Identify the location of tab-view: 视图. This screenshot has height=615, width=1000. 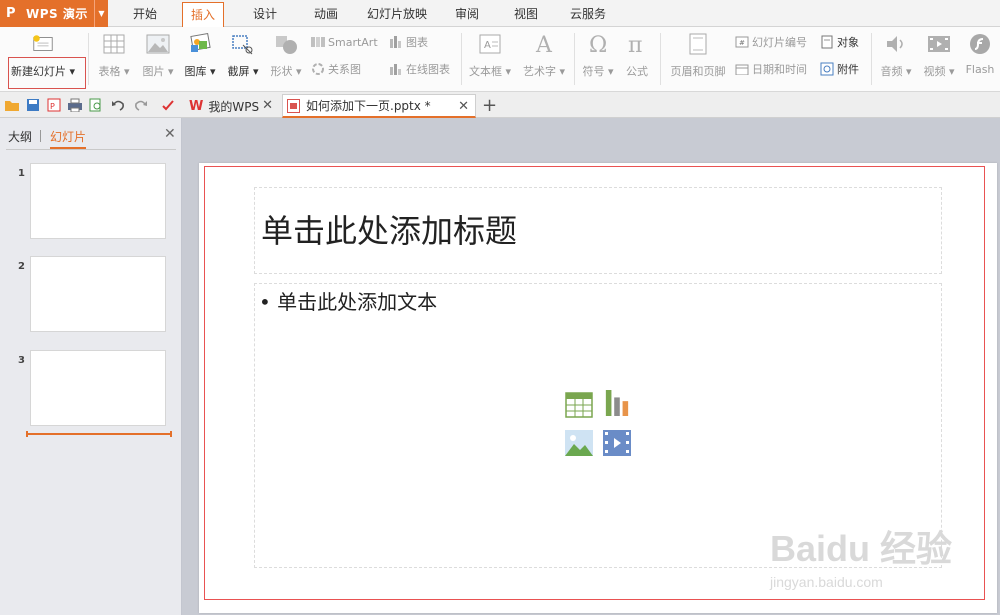
(526, 13).